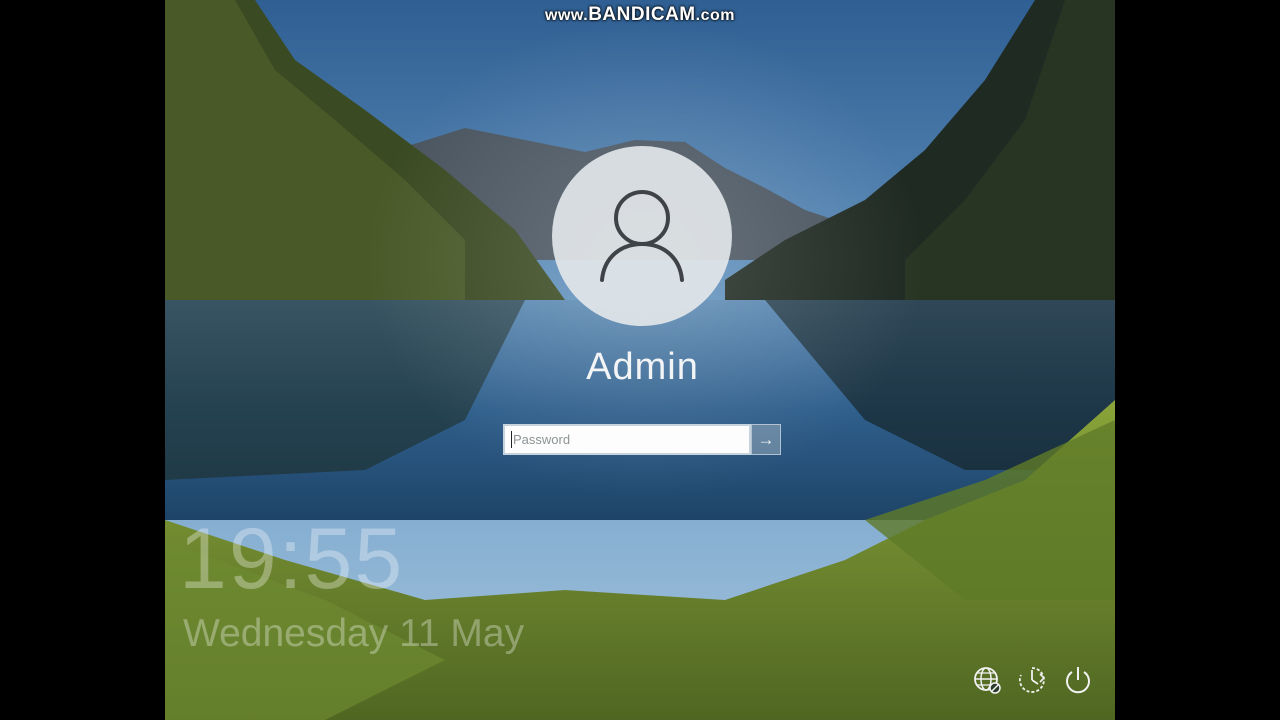 Image resolution: width=1280 pixels, height=720 pixels. Describe the element at coordinates (715, 15) in the screenshot. I see `watermark-suffix: .com` at that location.